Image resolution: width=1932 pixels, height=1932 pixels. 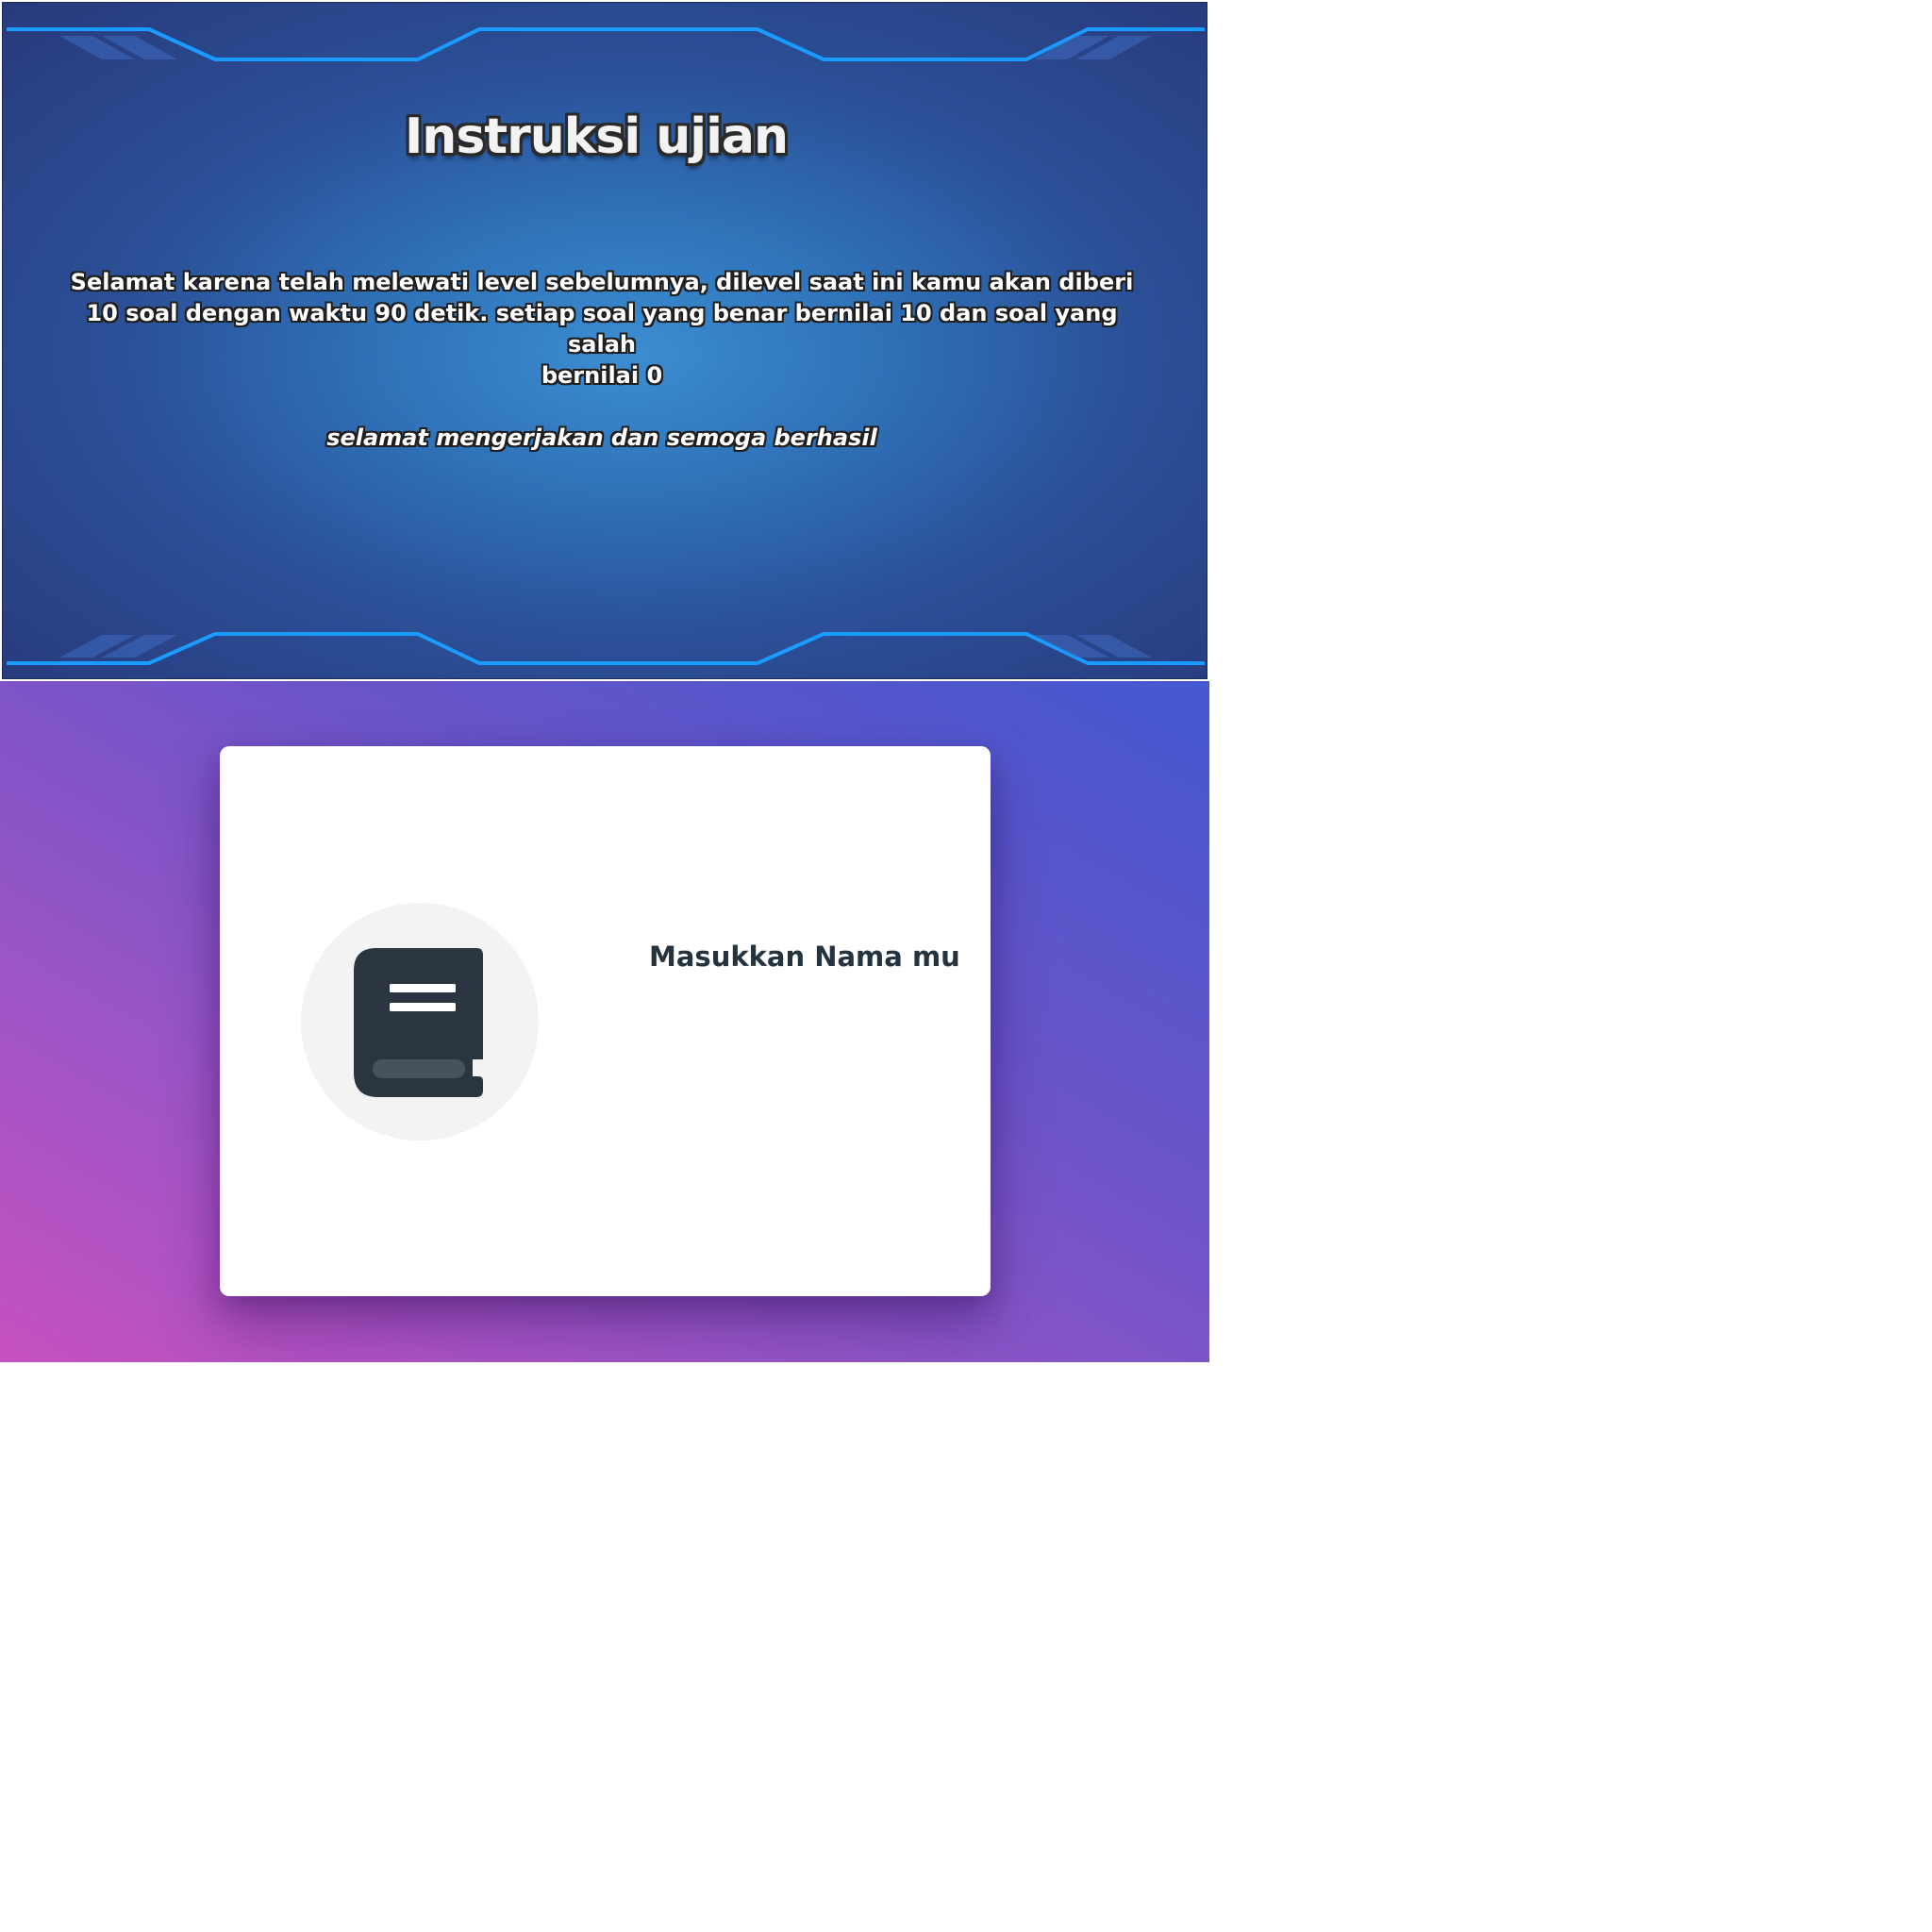 What do you see at coordinates (602, 375) in the screenshot?
I see `instruction-line: bernilai 0` at bounding box center [602, 375].